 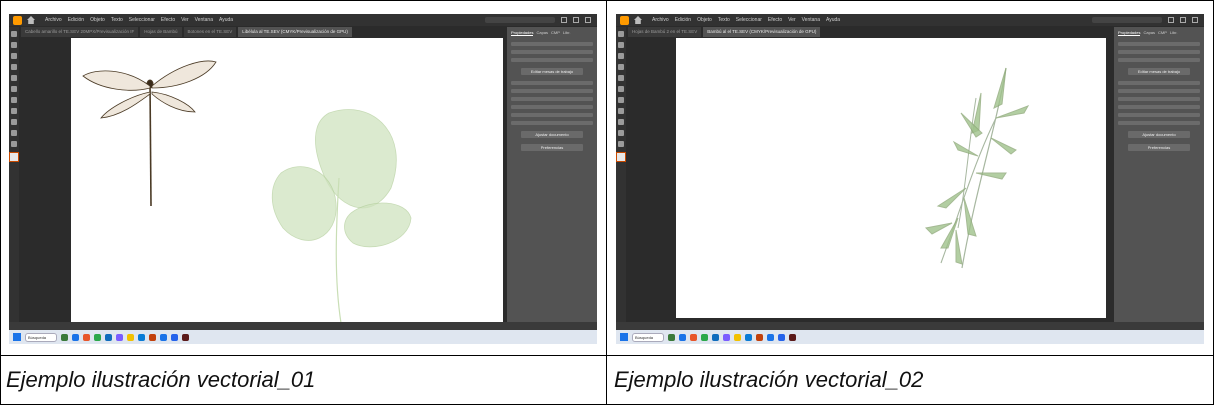 I want to click on tab-document: Hojas de Bambú, so click(x=161, y=32).